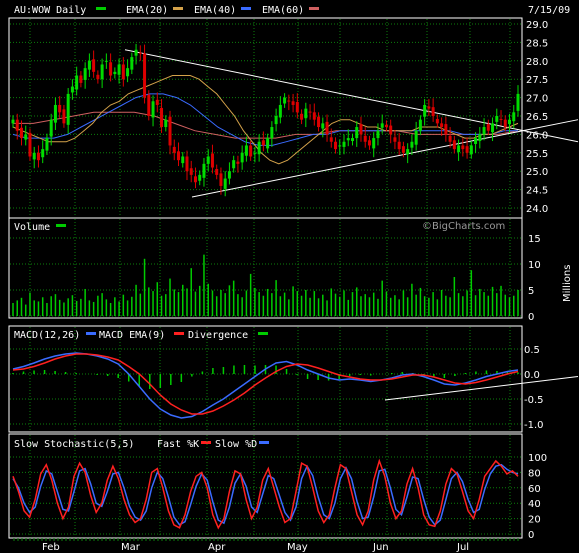 The image size is (579, 553). Describe the element at coordinates (531, 291) in the screenshot. I see `volume-tick-label: 5` at that location.